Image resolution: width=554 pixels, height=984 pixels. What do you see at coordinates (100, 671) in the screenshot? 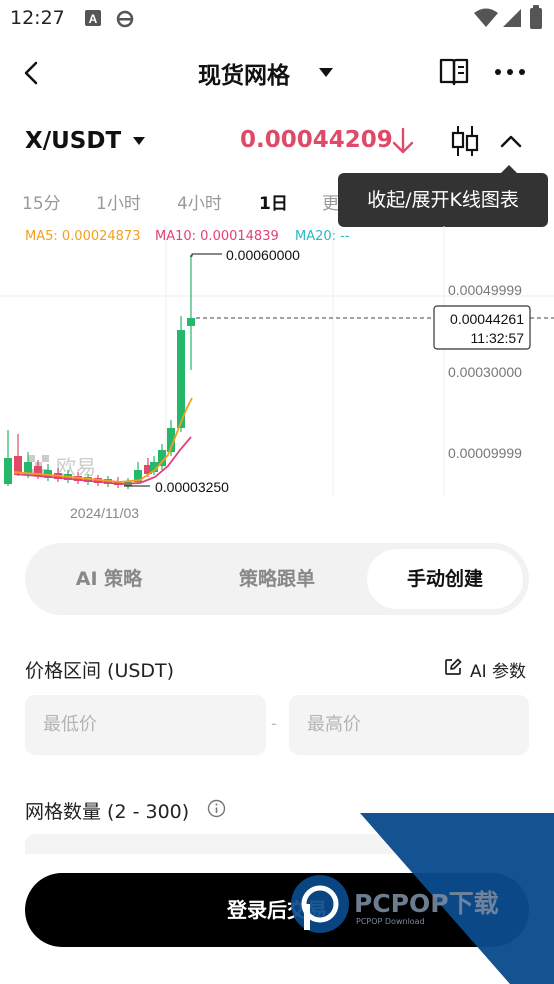
I see `price-range-label: 价格区间 (USDT)` at bounding box center [100, 671].